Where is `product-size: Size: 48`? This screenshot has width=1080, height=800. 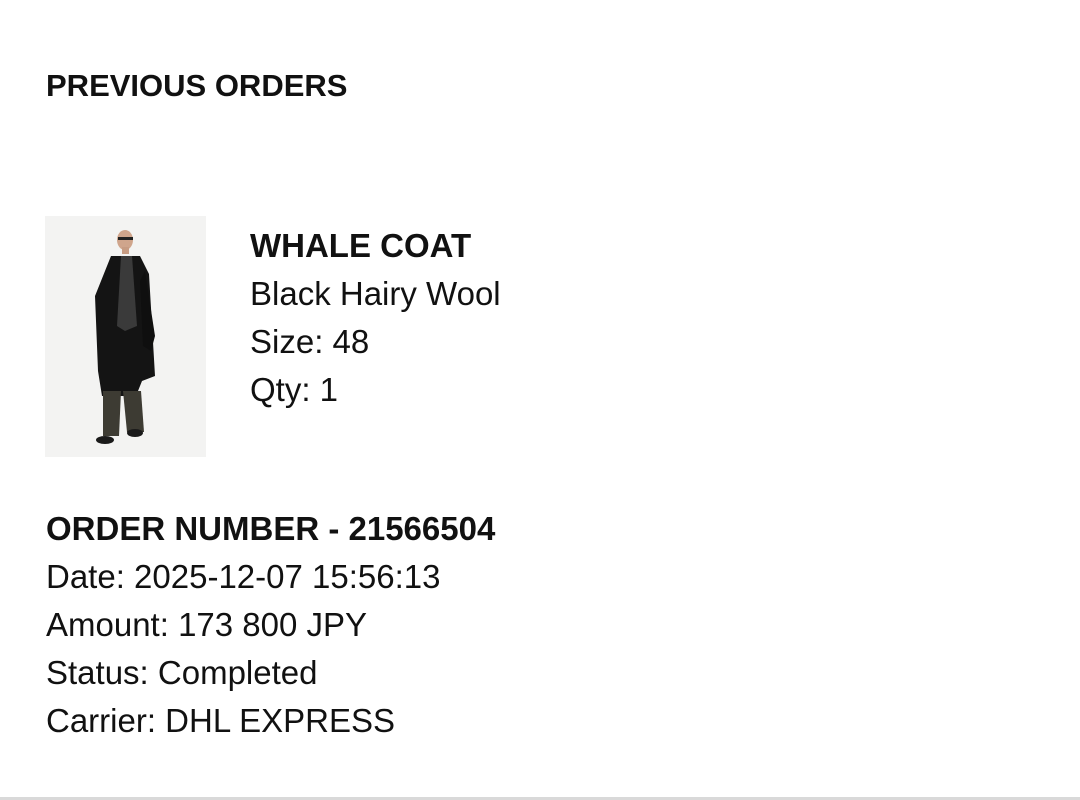 product-size: Size: 48 is located at coordinates (310, 341).